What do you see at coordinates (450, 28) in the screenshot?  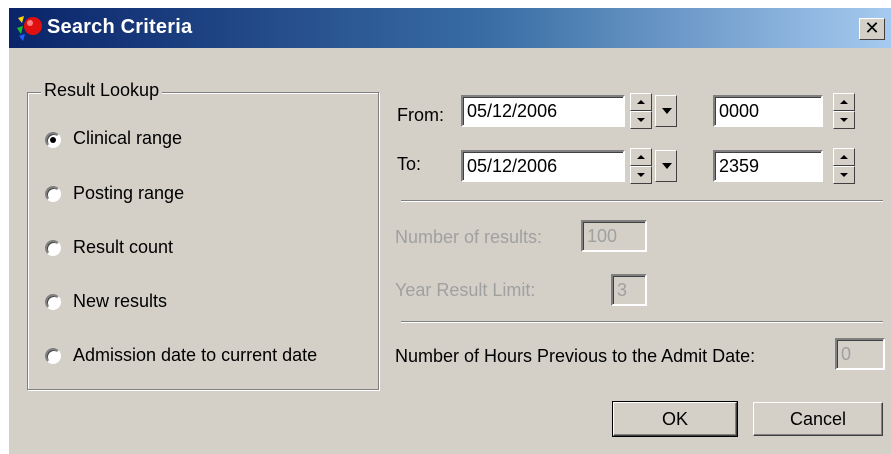 I see `title-bar: Search Criteria ✕` at bounding box center [450, 28].